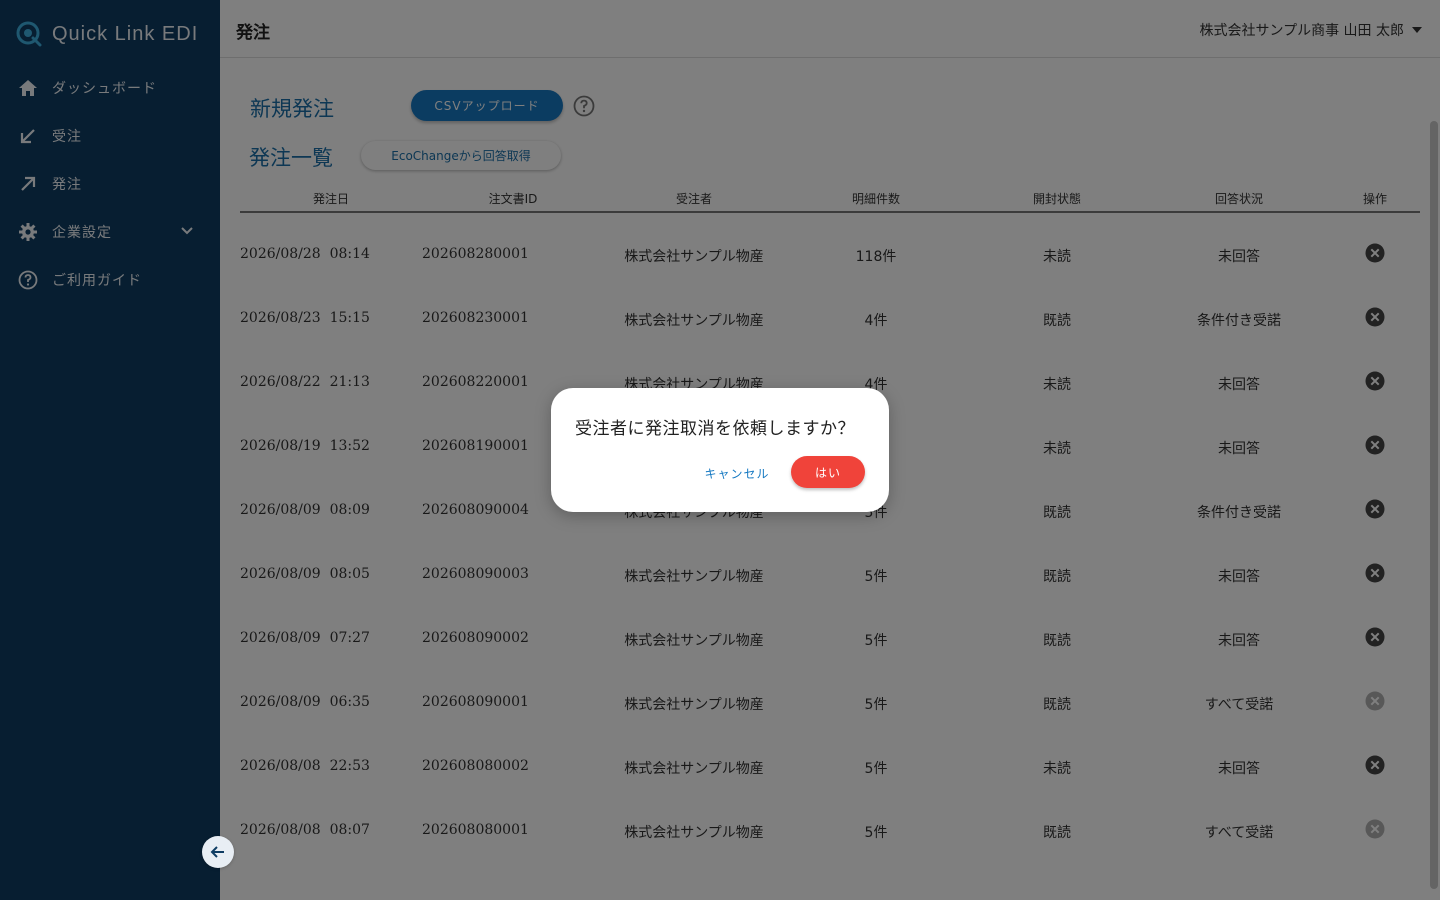 The height and width of the screenshot is (900, 1440). I want to click on sidebar-collapse-button, so click(218, 852).